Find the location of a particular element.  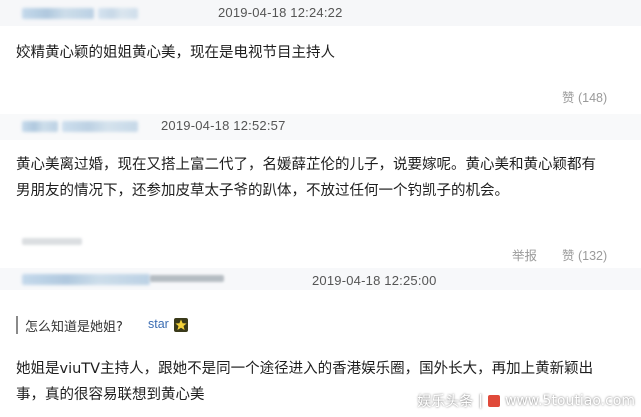

quoted-username-link: star is located at coordinates (158, 324).